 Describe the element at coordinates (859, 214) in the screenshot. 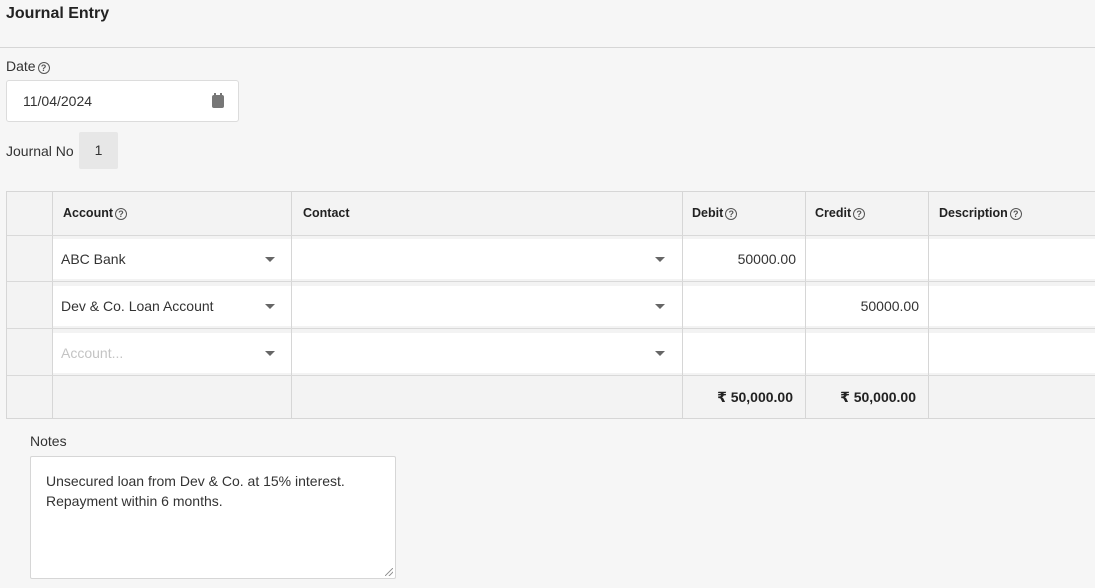

I see `credit-help-icon: ?` at that location.